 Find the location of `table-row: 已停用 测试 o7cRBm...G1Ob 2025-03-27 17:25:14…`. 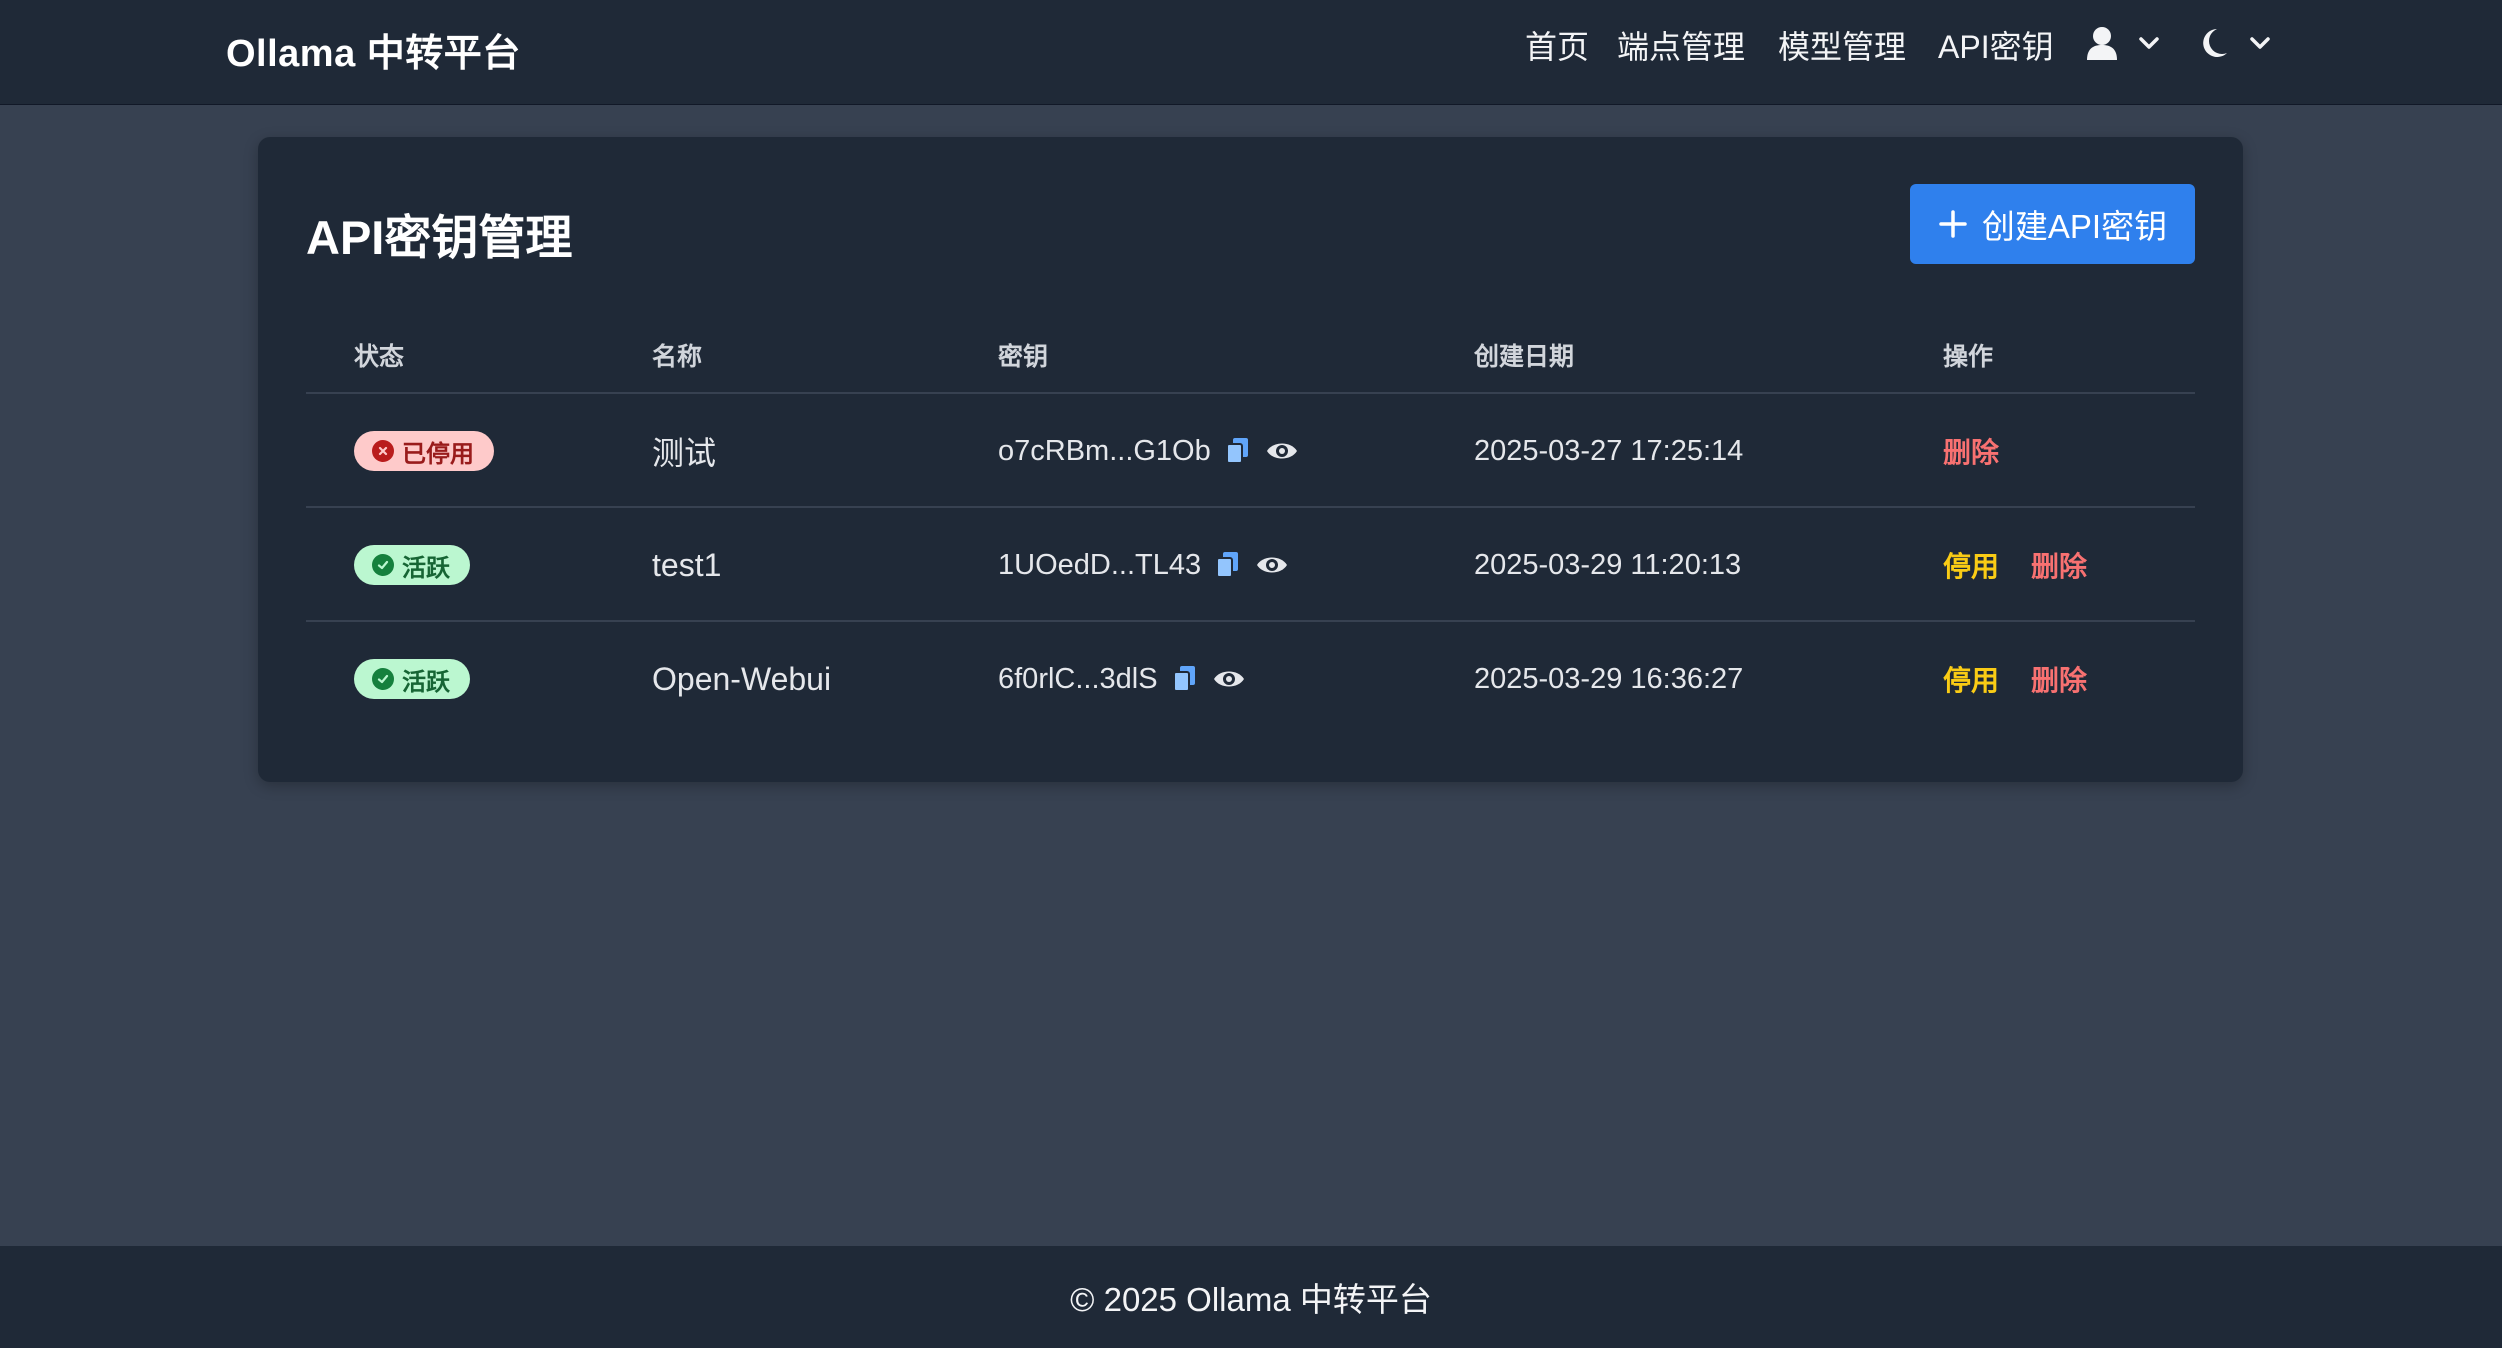

table-row: 已停用 测试 o7cRBm...G1Ob 2025-03-27 17:25:14… is located at coordinates (1250, 451).